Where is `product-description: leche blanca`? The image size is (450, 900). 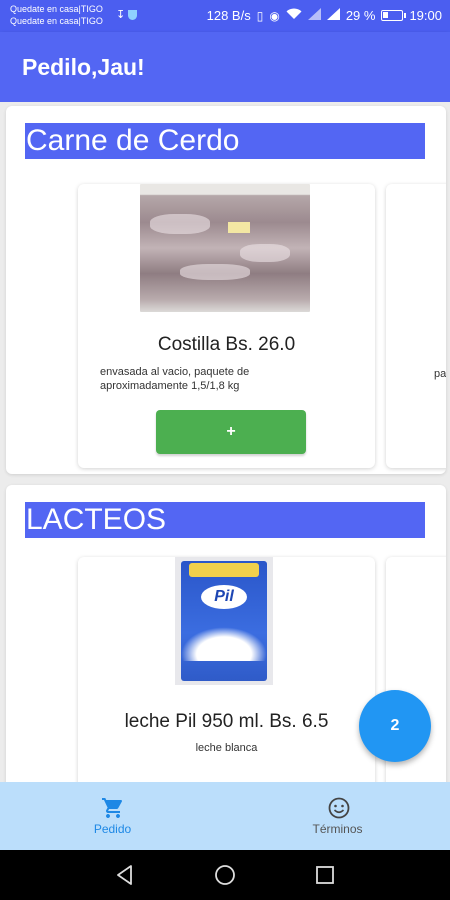 product-description: leche blanca is located at coordinates (226, 748).